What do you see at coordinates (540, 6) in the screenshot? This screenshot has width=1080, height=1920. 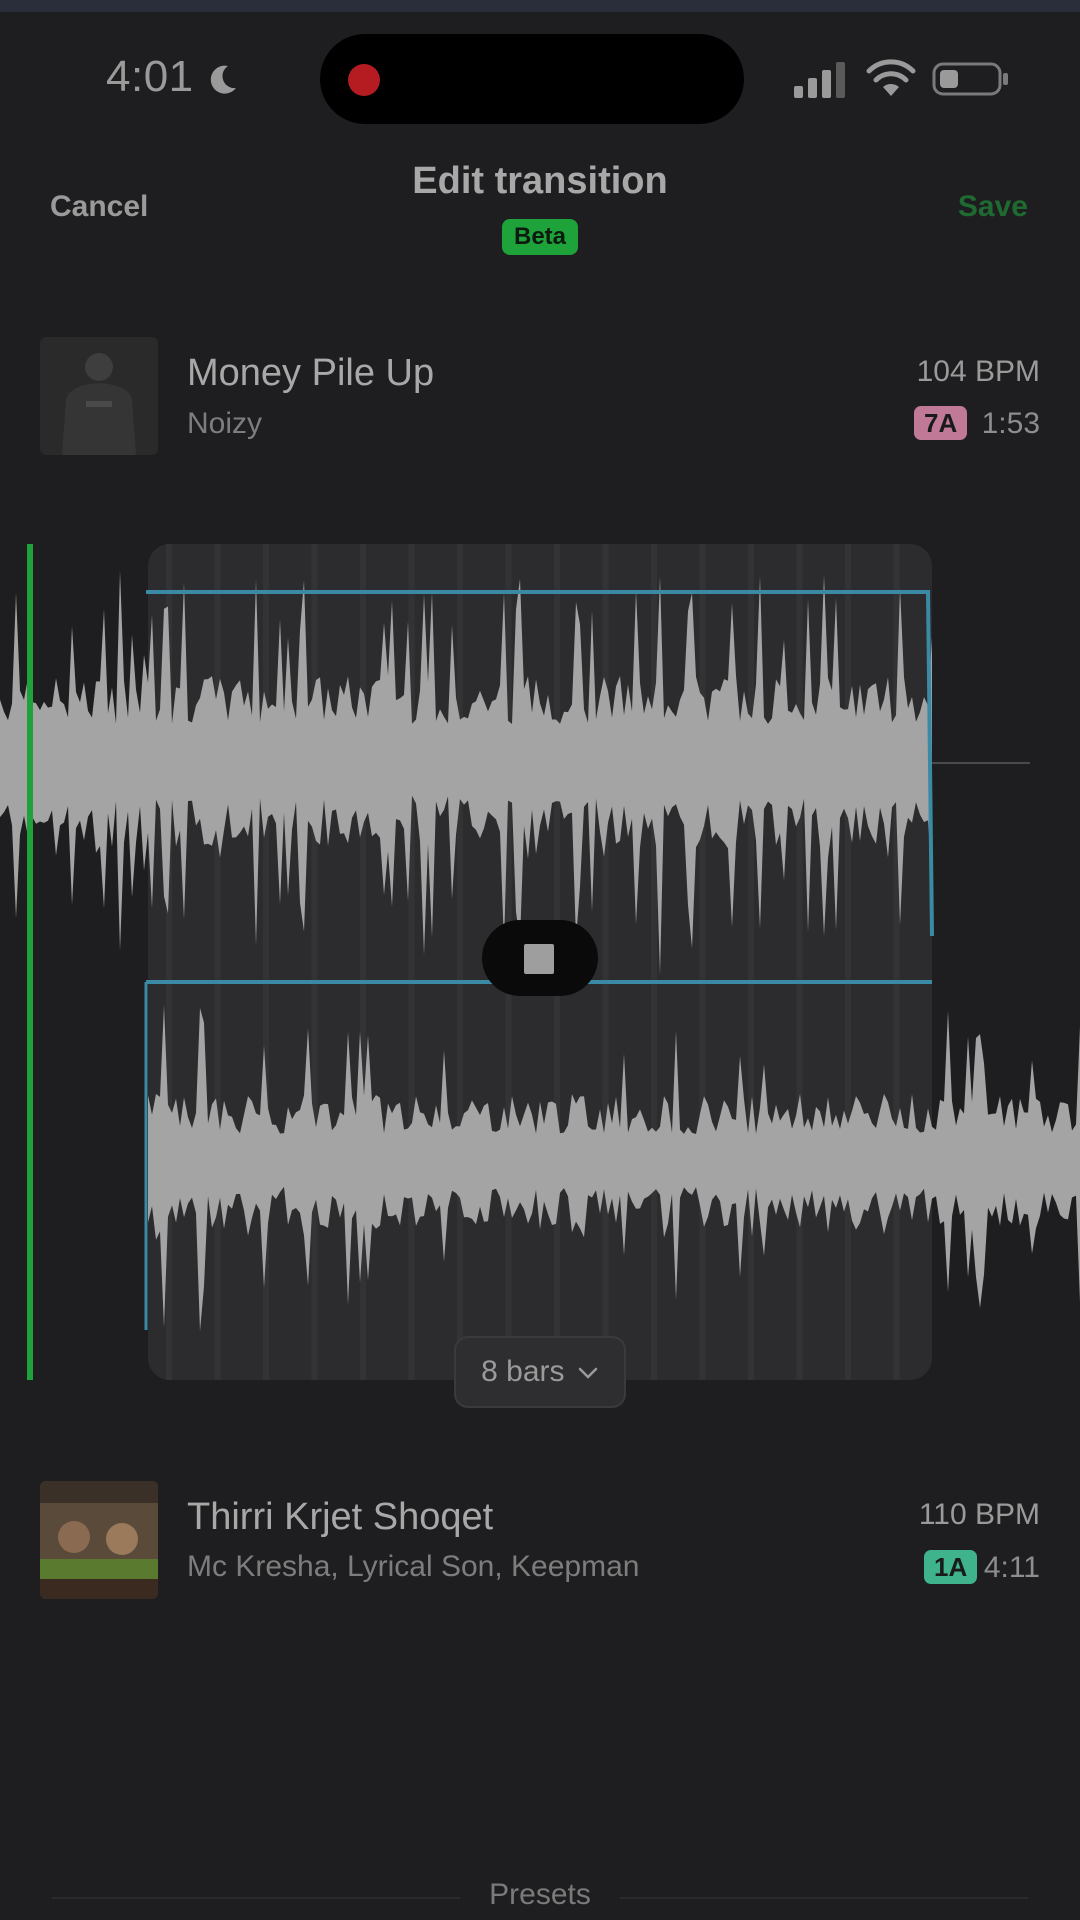 I see `top-strip` at bounding box center [540, 6].